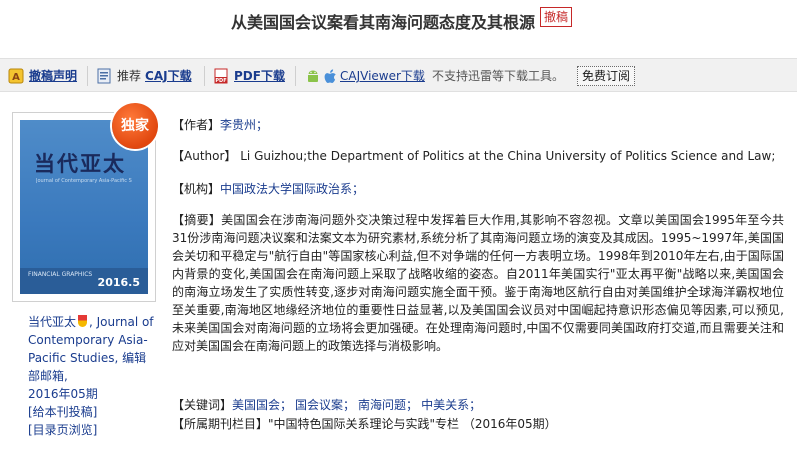  I want to click on column-row: 【所属期刊栏目】"中国特色国际关系理论与实践"专栏 （2016年05期）, so click(478, 424).